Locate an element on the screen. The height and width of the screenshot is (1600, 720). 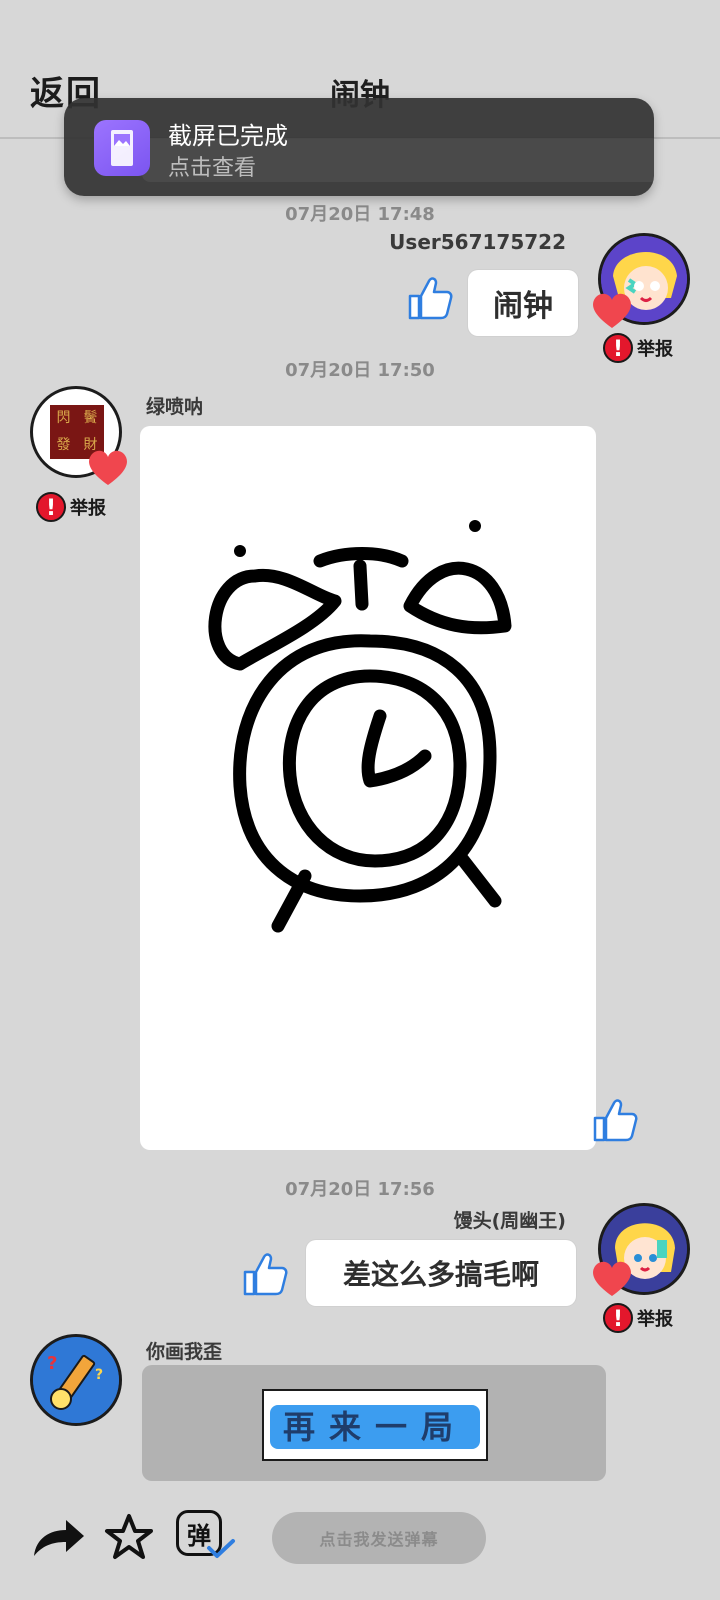
checkmark-icon is located at coordinates (221, 1548).